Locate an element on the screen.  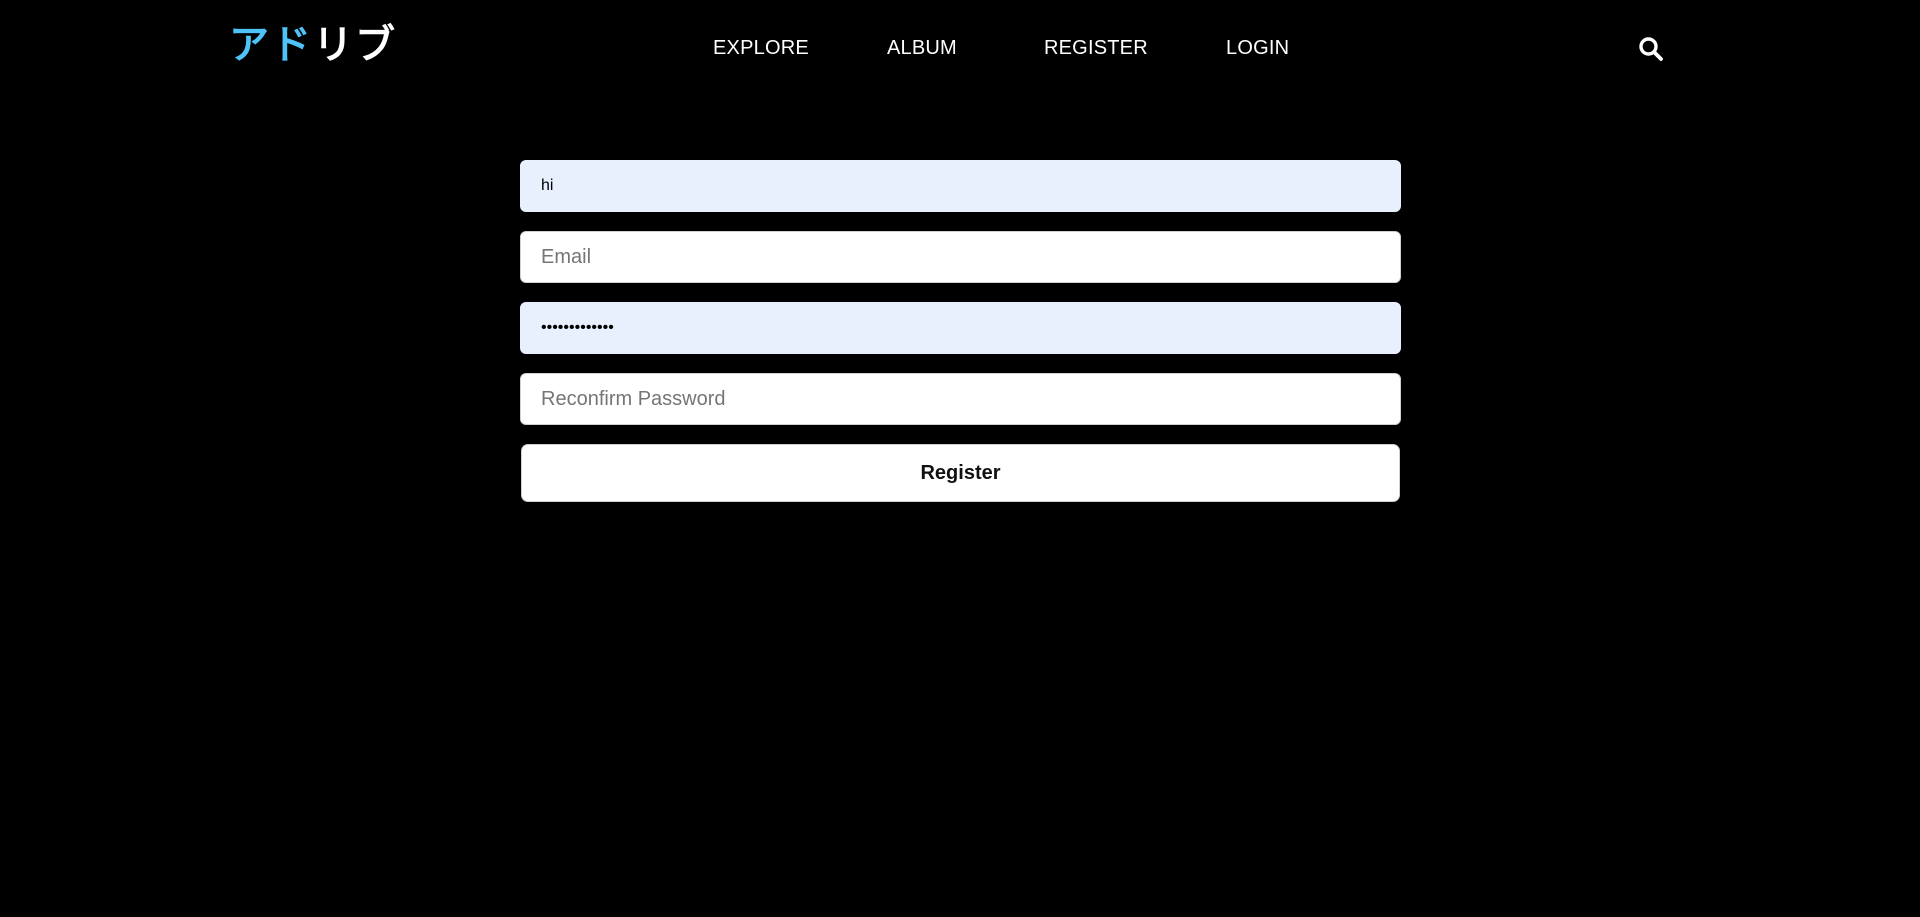
navbar: アドリブ EXPLORE ALBUM REGISTER LOGIN is located at coordinates (960, 48).